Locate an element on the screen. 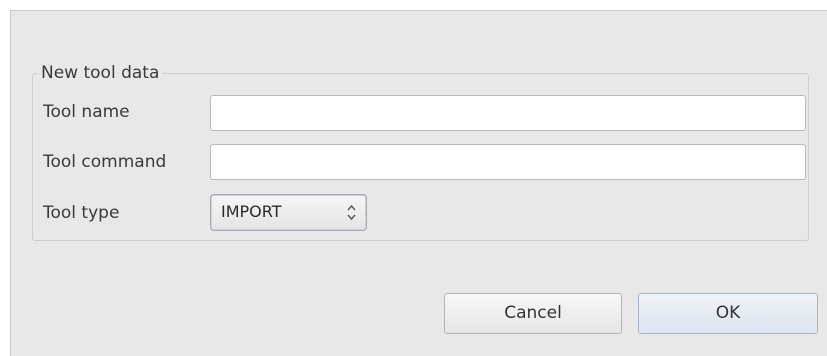 Image resolution: width=827 pixels, height=356 pixels. groupbox-title: New tool data is located at coordinates (100, 73).